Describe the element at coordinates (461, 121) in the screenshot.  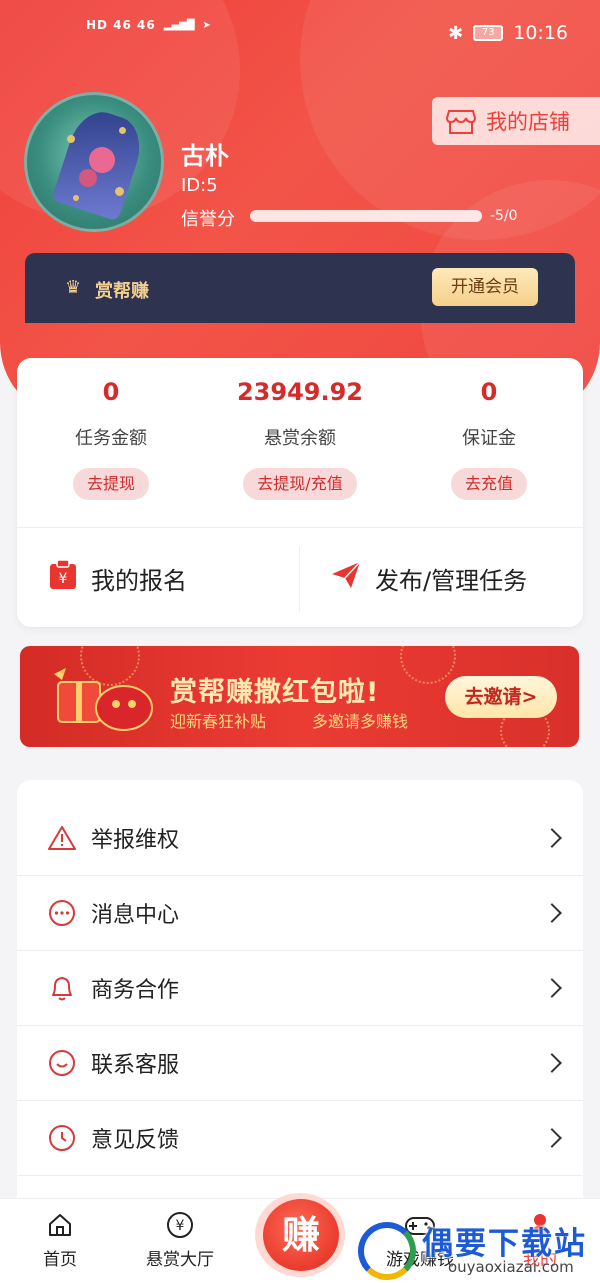
I see `shop-icon` at that location.